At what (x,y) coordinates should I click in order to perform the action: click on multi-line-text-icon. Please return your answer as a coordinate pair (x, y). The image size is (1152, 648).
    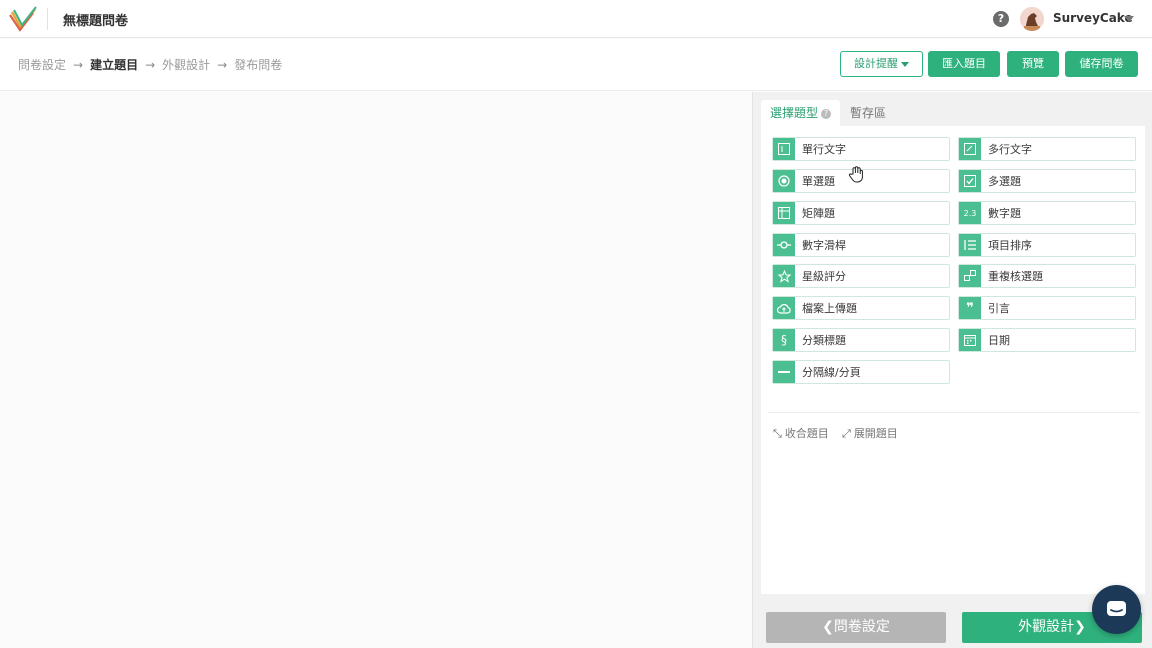
    Looking at the image, I should click on (970, 149).